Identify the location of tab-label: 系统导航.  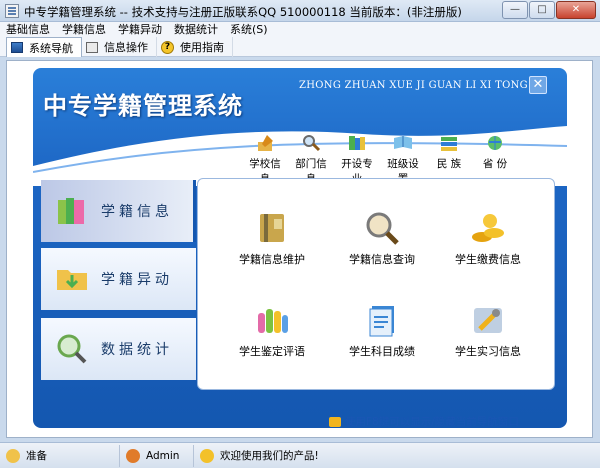
(51, 48).